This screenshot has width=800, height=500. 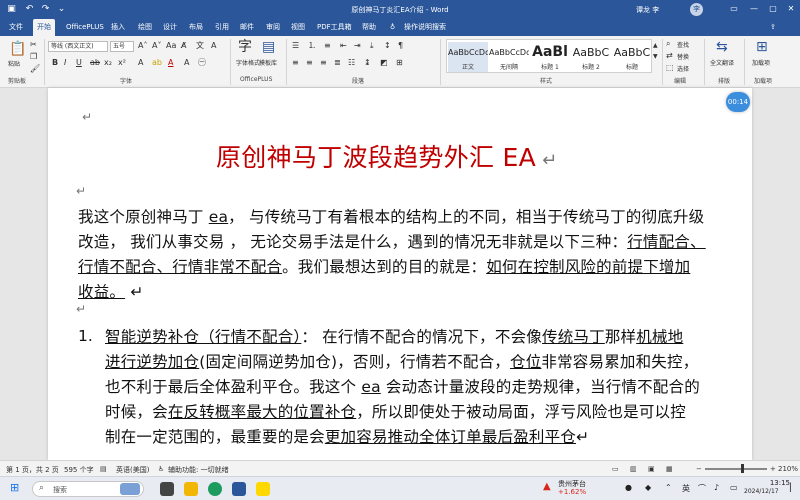 I want to click on style-heading-1: AaBl 标题 1, so click(x=550, y=57).